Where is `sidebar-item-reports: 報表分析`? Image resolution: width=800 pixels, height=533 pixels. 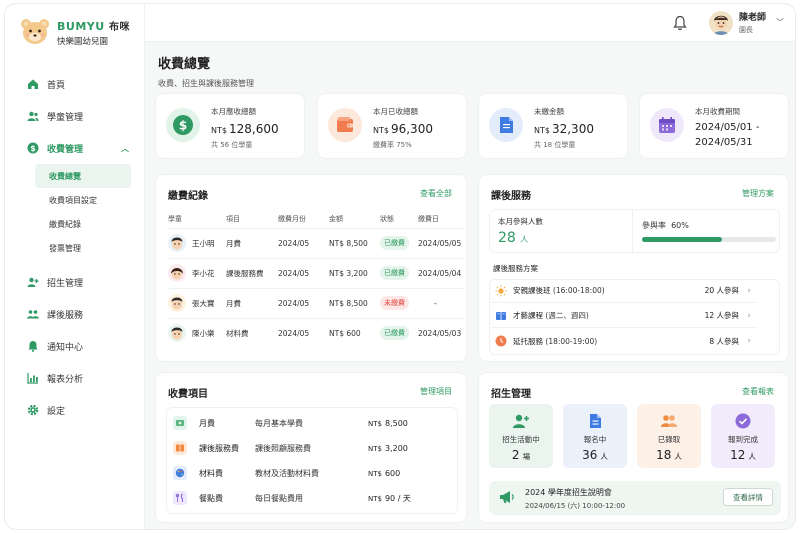 sidebar-item-reports: 報表分析 is located at coordinates (75, 378).